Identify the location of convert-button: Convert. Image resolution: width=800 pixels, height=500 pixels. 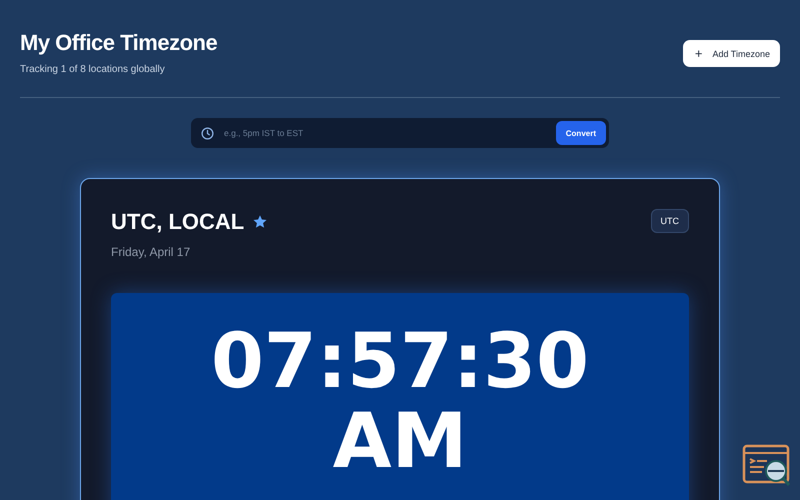
(581, 133).